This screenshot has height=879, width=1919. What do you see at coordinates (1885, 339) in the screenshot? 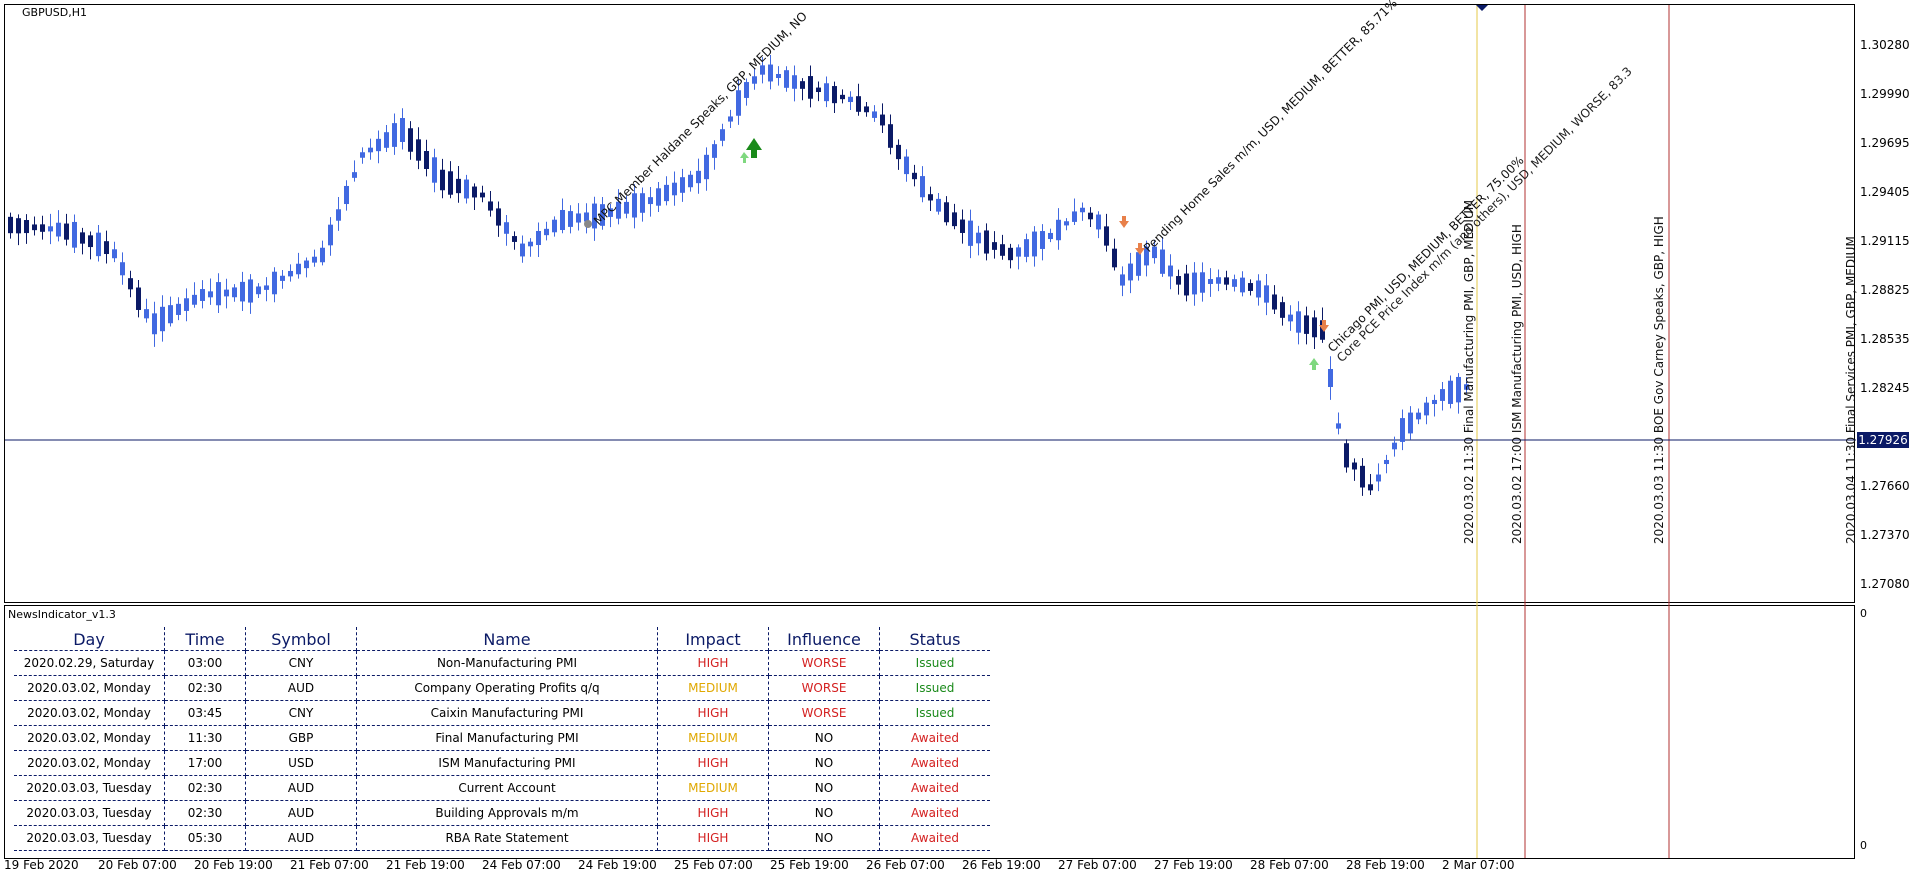
I see `price-label: 1.28535` at bounding box center [1885, 339].